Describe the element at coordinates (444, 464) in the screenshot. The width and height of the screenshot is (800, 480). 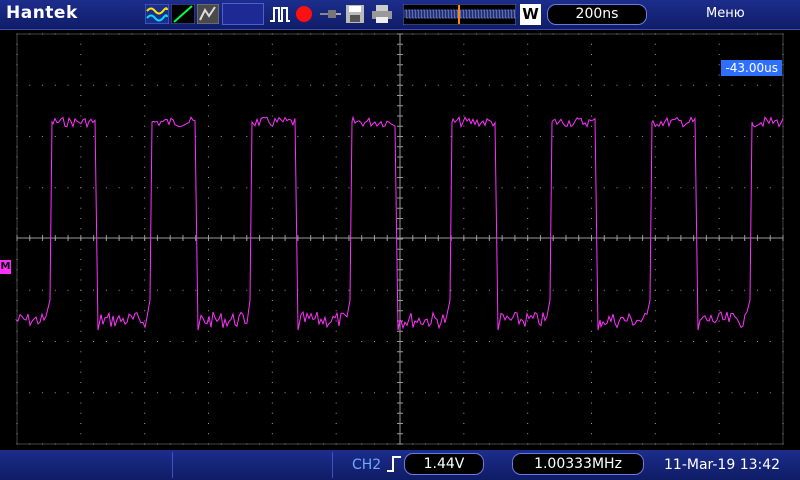
I see `trigger-level: 1.44V` at that location.